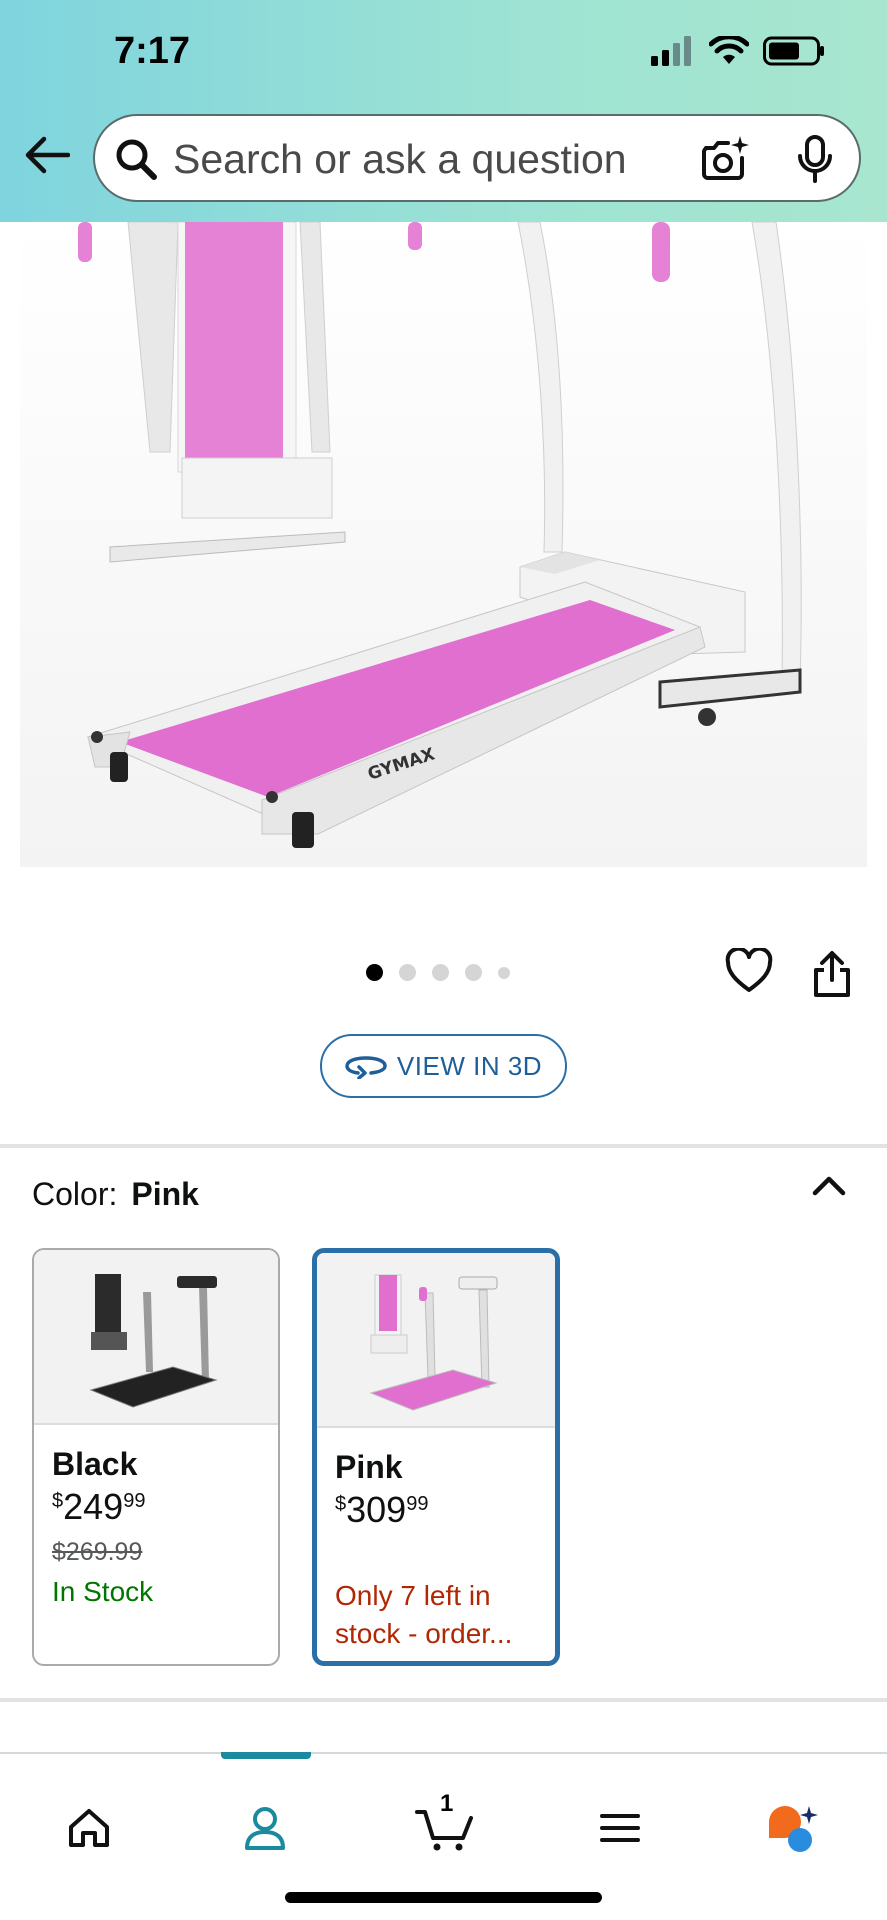 Image resolution: width=887 pixels, height=1920 pixels. Describe the element at coordinates (266, 1755) in the screenshot. I see `active-tab-indicator` at that location.